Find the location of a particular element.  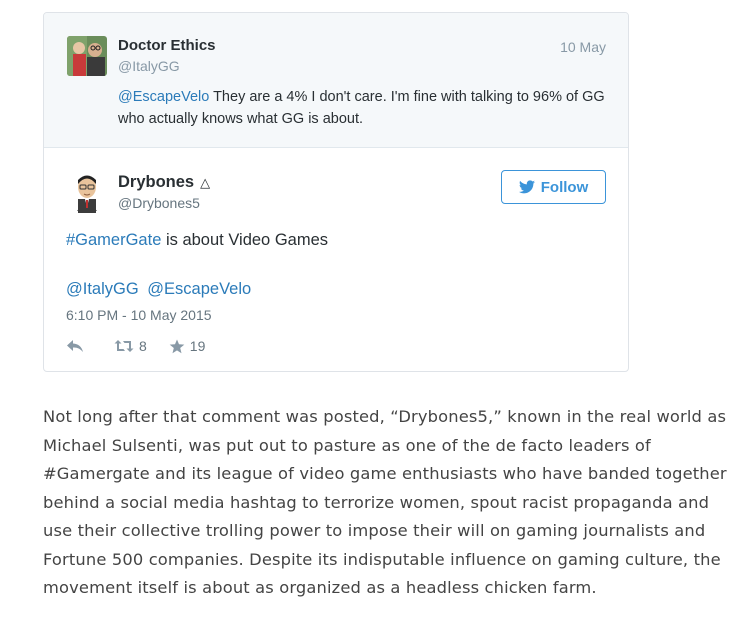

mention-link: @ItalyGG is located at coordinates (102, 289).